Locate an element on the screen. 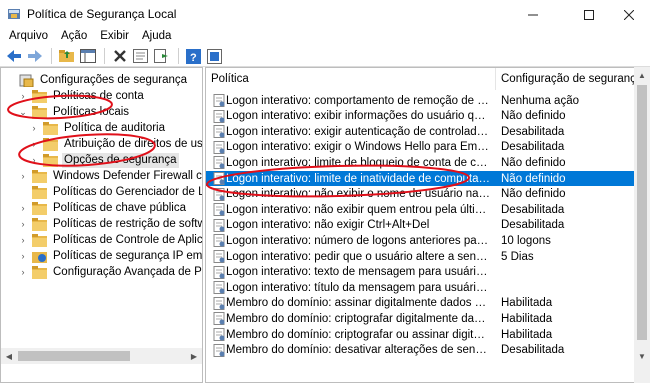 This screenshot has width=650, height=383. tree-item: › Políticas de conta is located at coordinates (82, 96).